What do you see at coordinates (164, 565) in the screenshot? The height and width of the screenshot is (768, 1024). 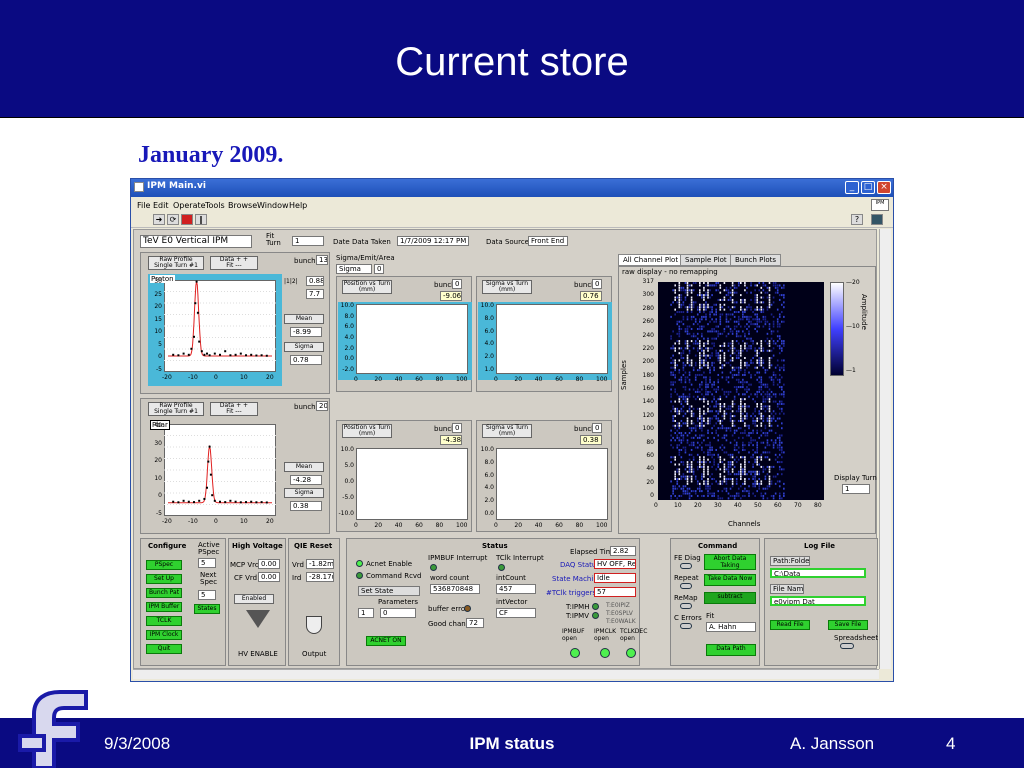 I see `pspec-button: PSpec` at bounding box center [164, 565].